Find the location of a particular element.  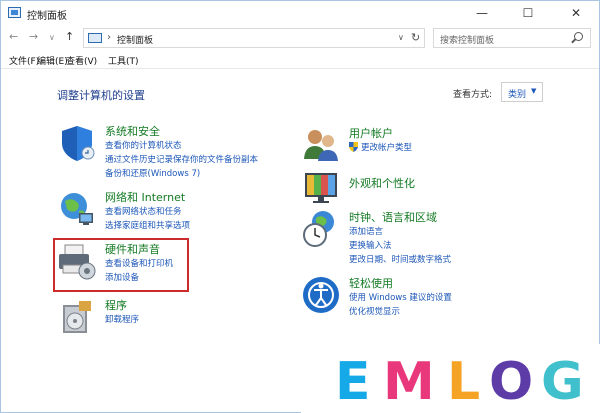

view-by-caret-icon: ▼ is located at coordinates (533, 91).